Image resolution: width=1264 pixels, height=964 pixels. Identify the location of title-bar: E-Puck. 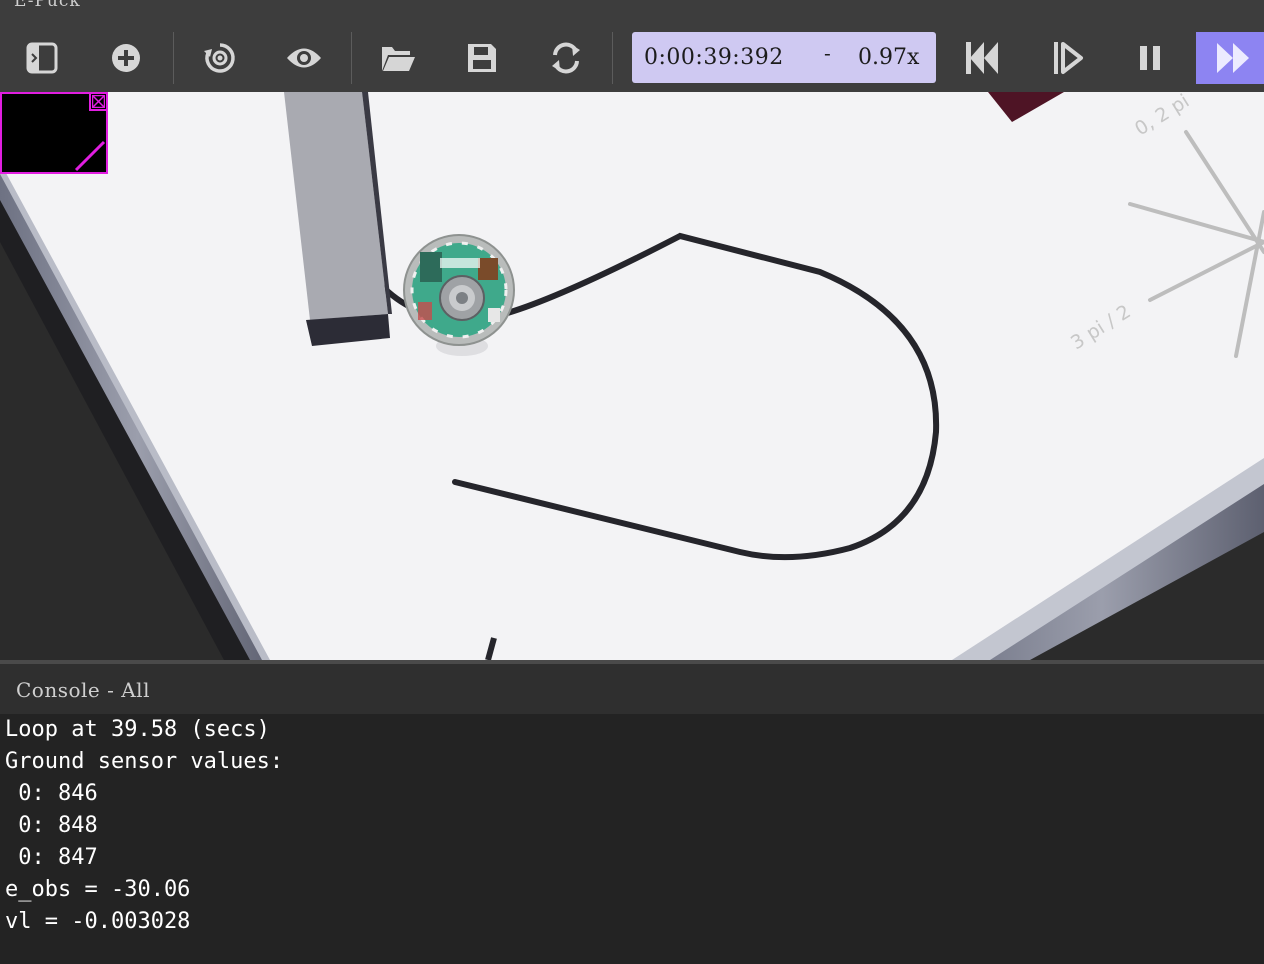
(632, 12).